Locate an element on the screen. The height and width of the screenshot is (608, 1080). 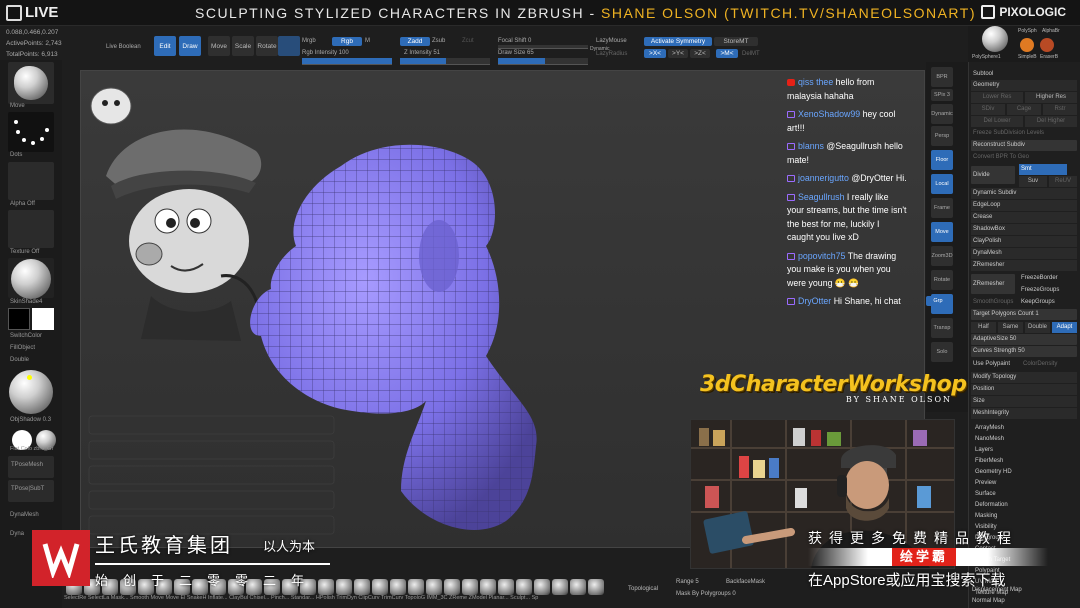
zadd-button: Zadd is located at coordinates (415, 41).